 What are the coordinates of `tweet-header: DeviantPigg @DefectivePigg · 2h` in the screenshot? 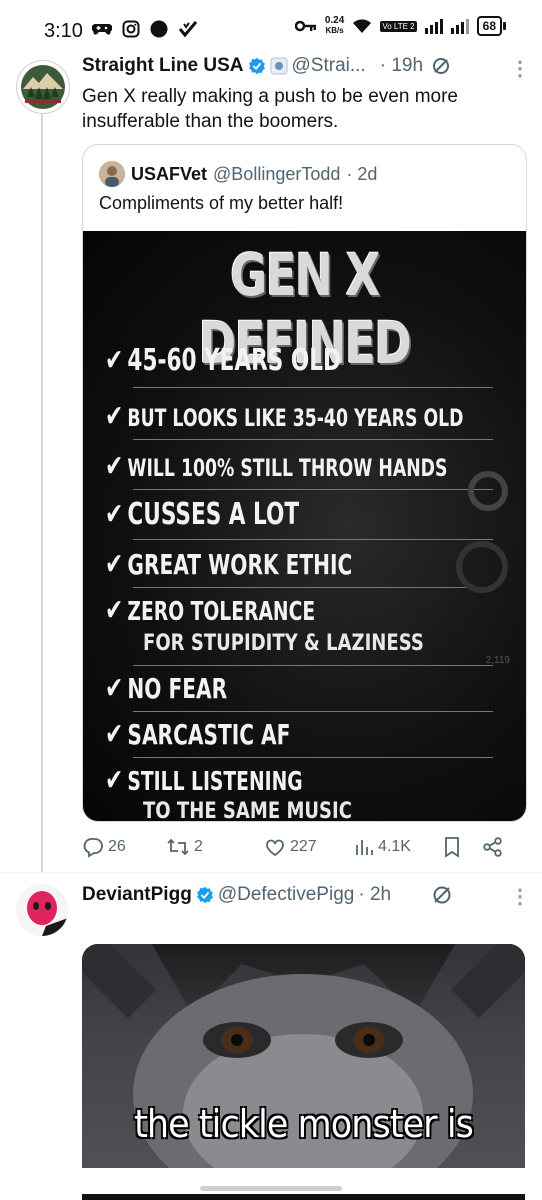 It's located at (302, 895).